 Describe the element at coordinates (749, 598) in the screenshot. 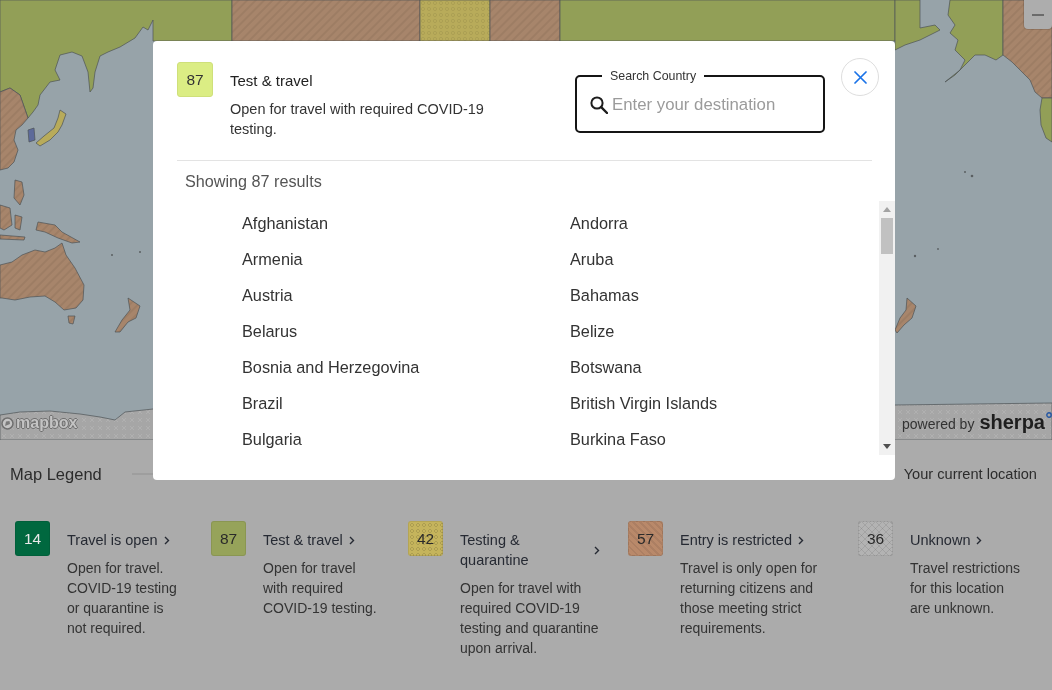

I see `category-description: Travel is only open for returning citizens and those meeting strict requirements.` at that location.